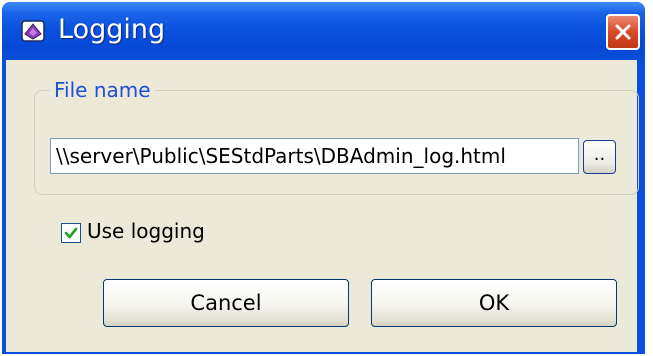 This screenshot has width=653, height=356. What do you see at coordinates (323, 353) in the screenshot?
I see `window-bottom-border` at bounding box center [323, 353].